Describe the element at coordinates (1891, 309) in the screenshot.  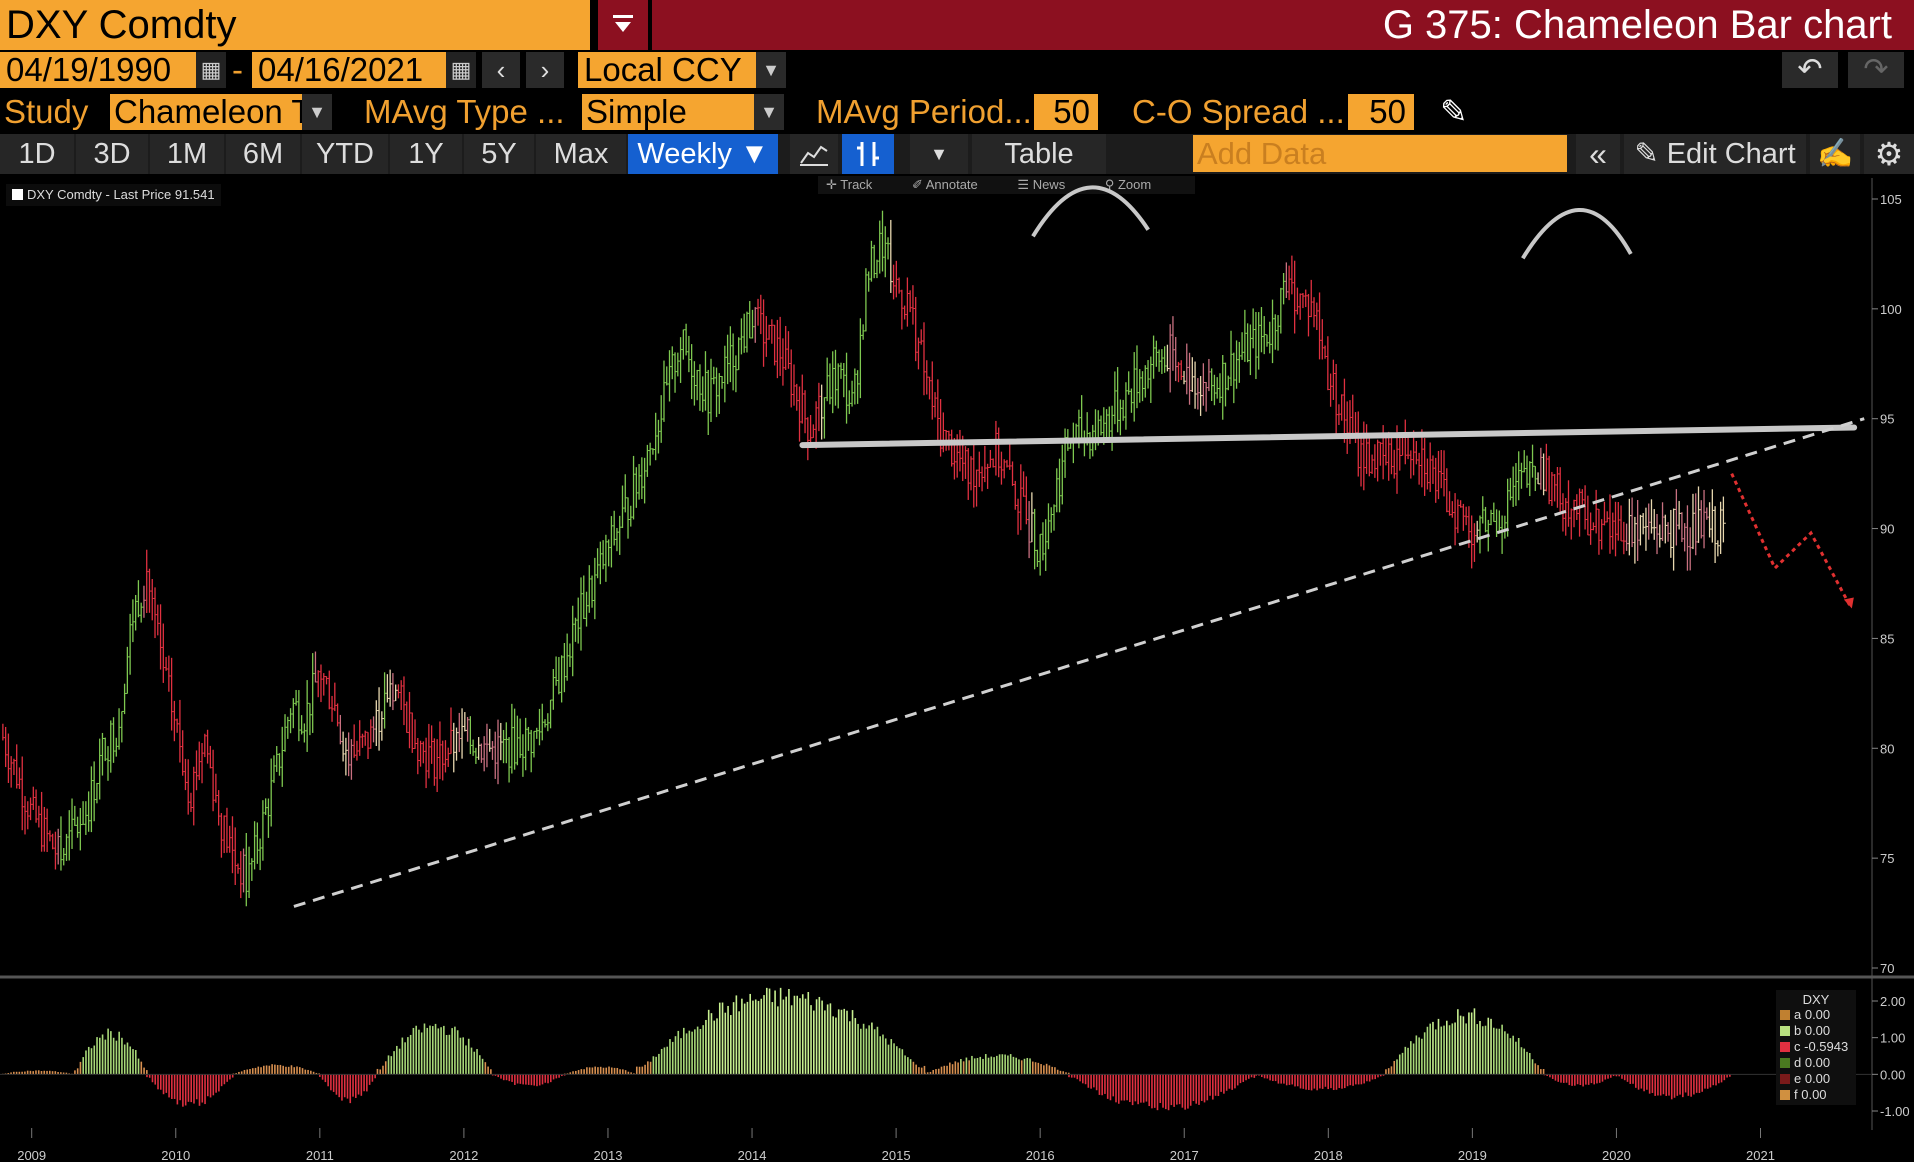
I see `y-tick-label: 100` at that location.